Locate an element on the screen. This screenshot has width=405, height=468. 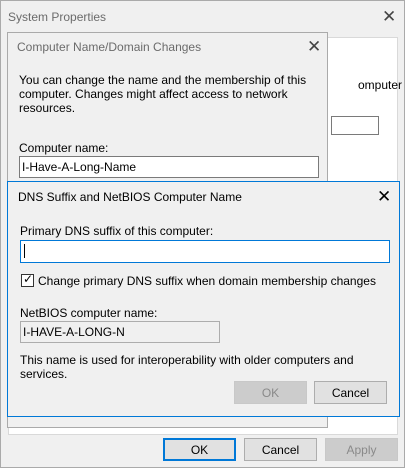
check-icon: ✓ is located at coordinates (28, 279).